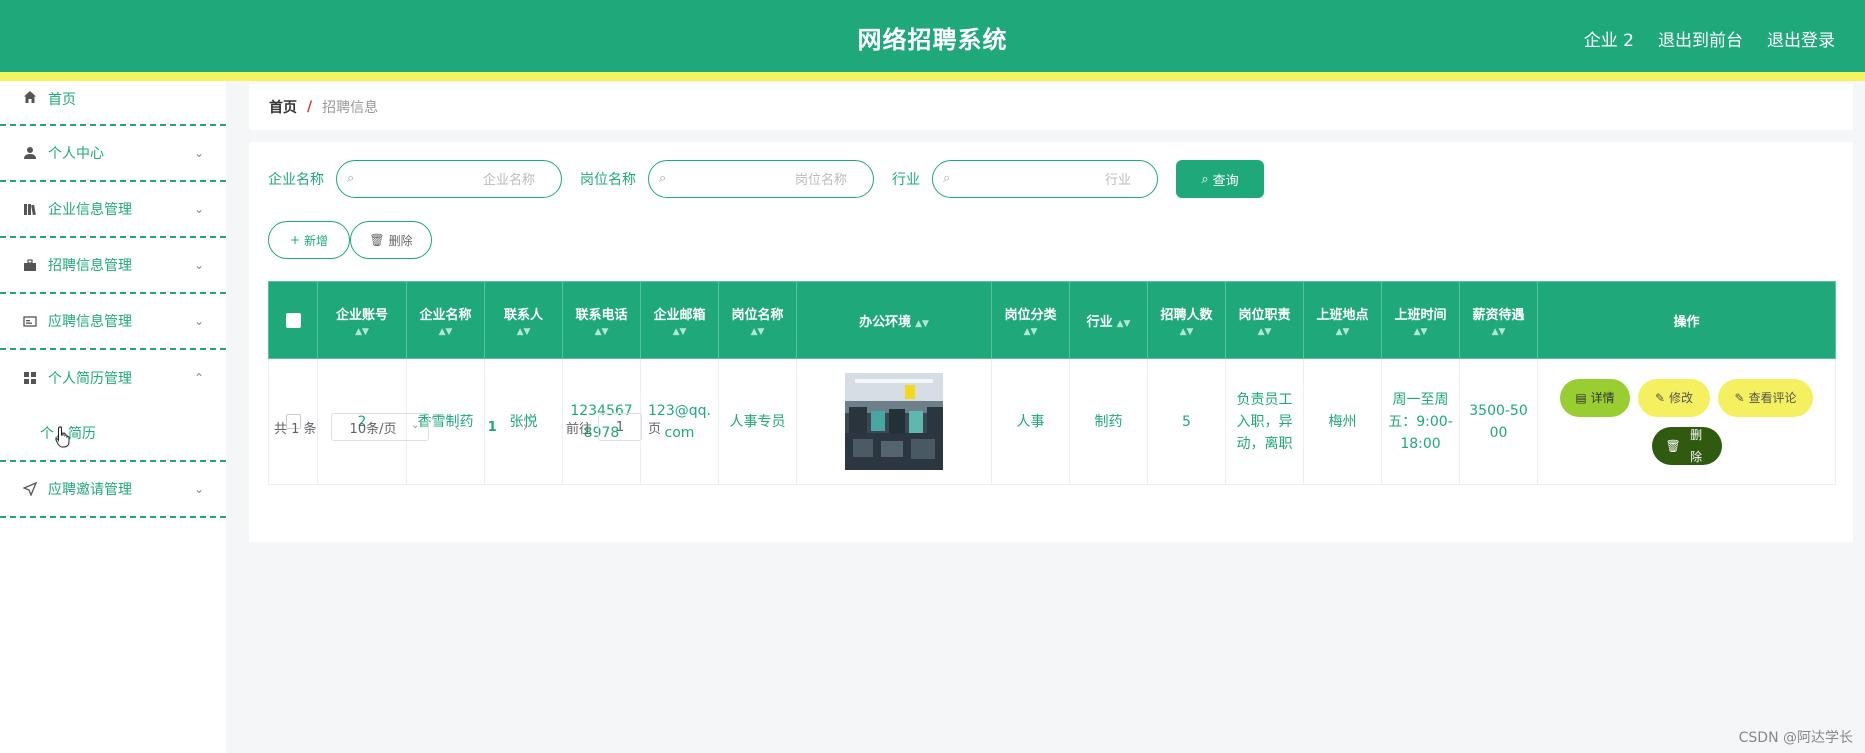  I want to click on company-name-label: 企业名称, so click(296, 180).